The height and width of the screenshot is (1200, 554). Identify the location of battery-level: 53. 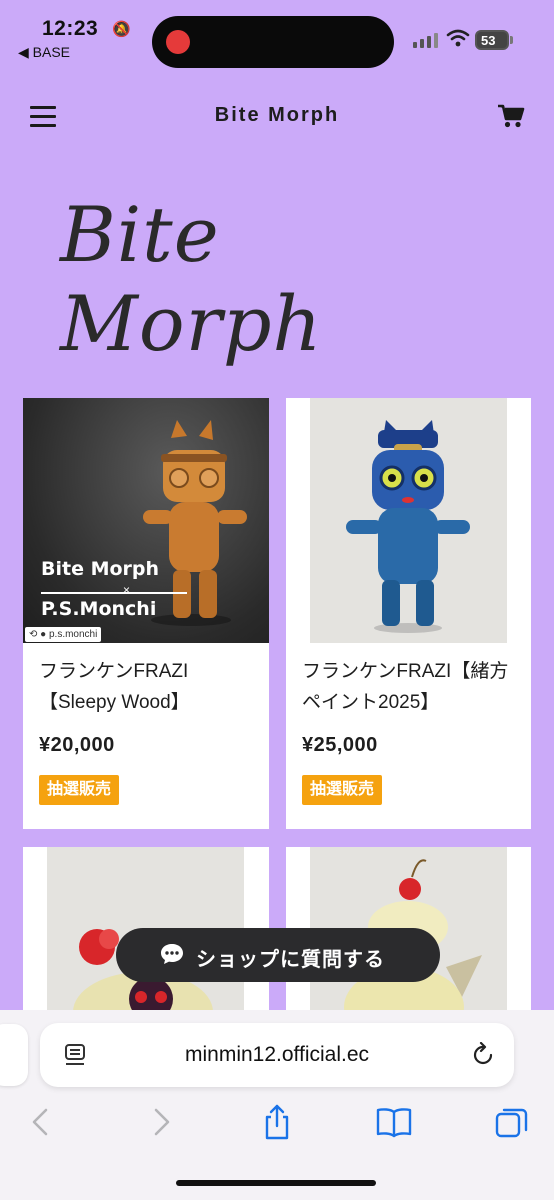
(488, 40).